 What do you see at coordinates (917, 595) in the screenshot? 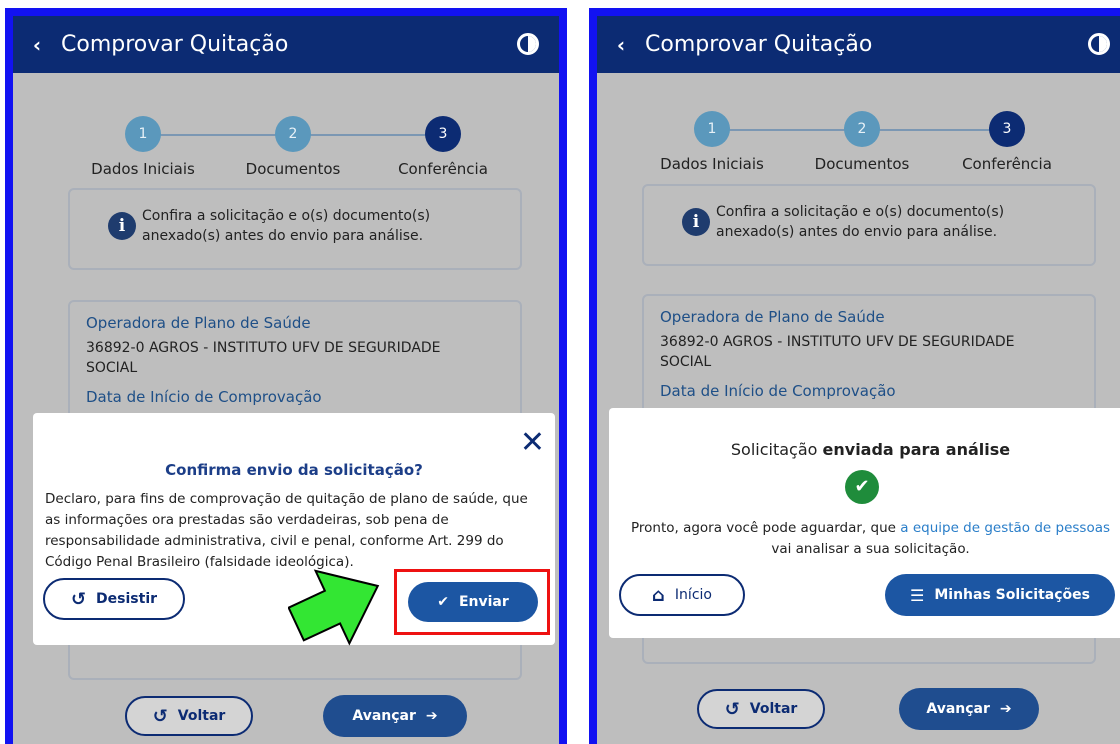
I see `list-icon: ☰` at bounding box center [917, 595].